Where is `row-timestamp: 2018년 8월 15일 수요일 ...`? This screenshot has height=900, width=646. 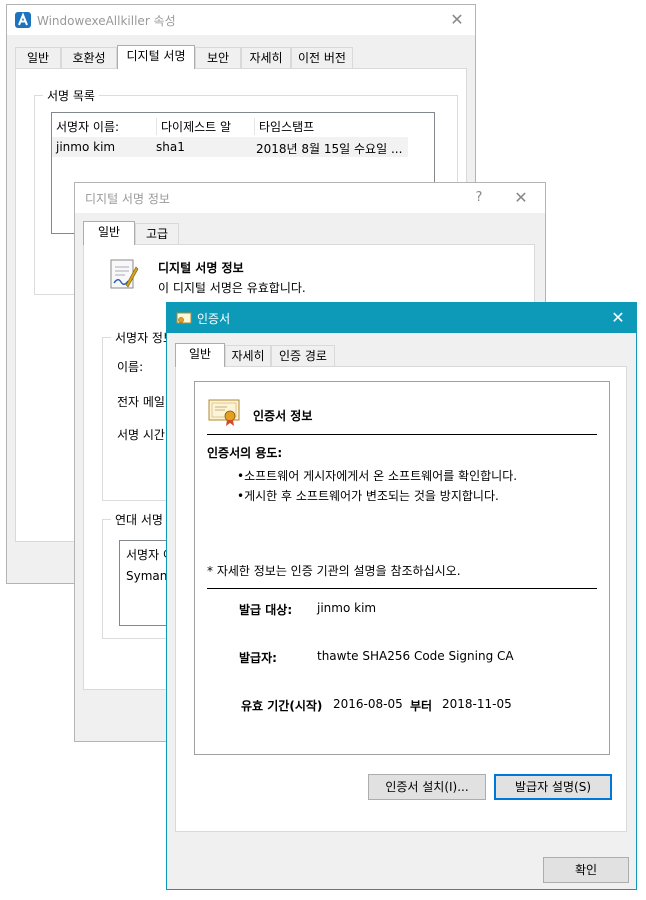 row-timestamp: 2018년 8월 15일 수요일 ... is located at coordinates (329, 149).